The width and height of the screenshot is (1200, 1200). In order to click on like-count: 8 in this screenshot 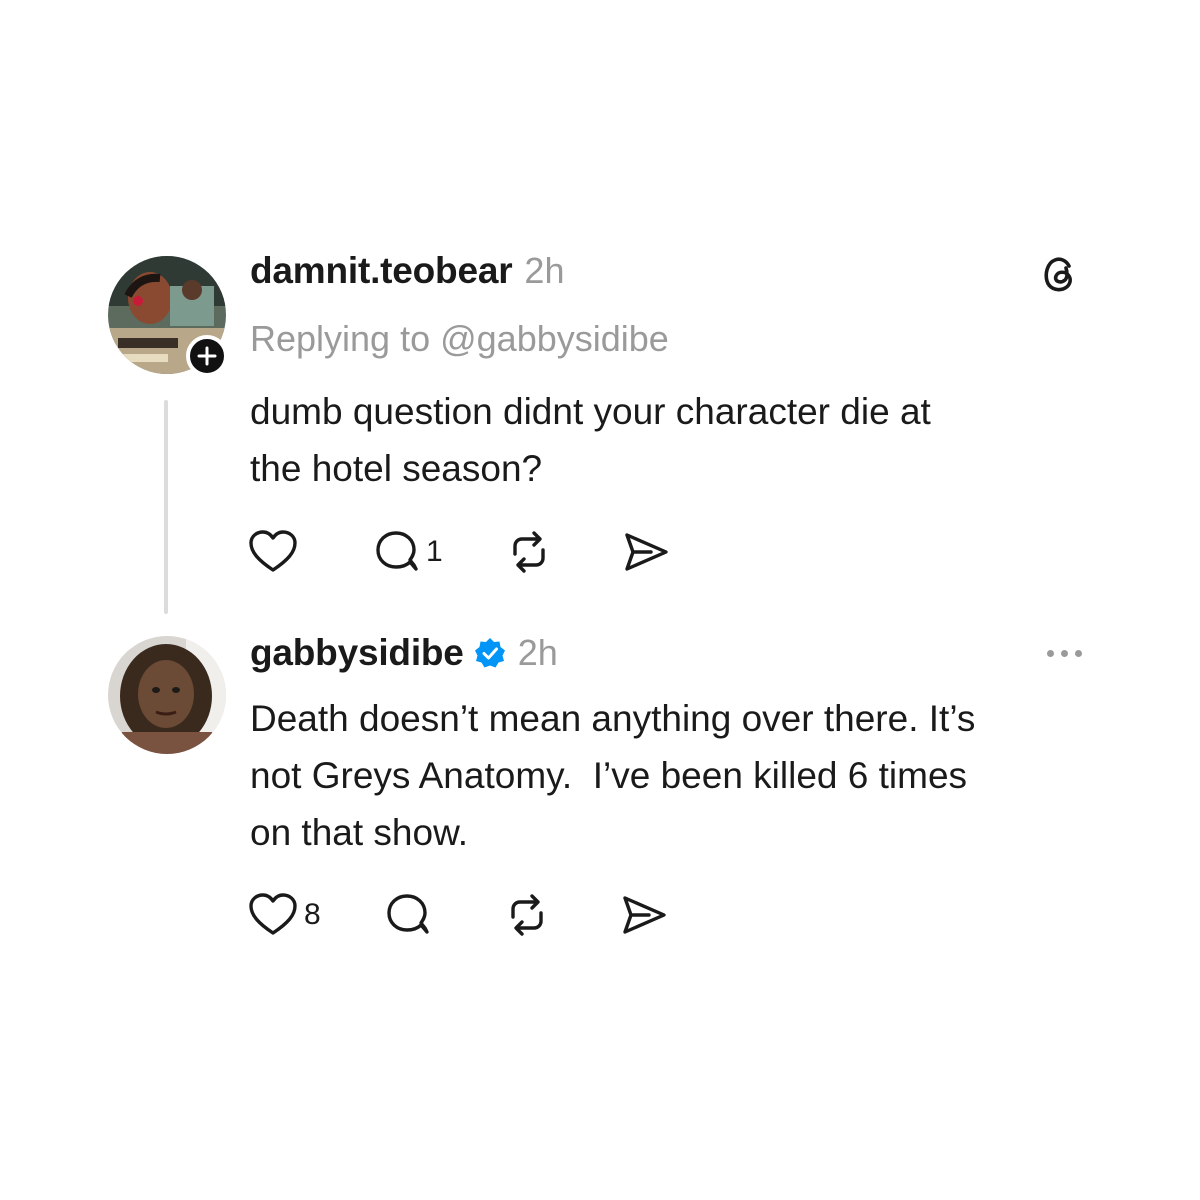, I will do `click(312, 914)`.